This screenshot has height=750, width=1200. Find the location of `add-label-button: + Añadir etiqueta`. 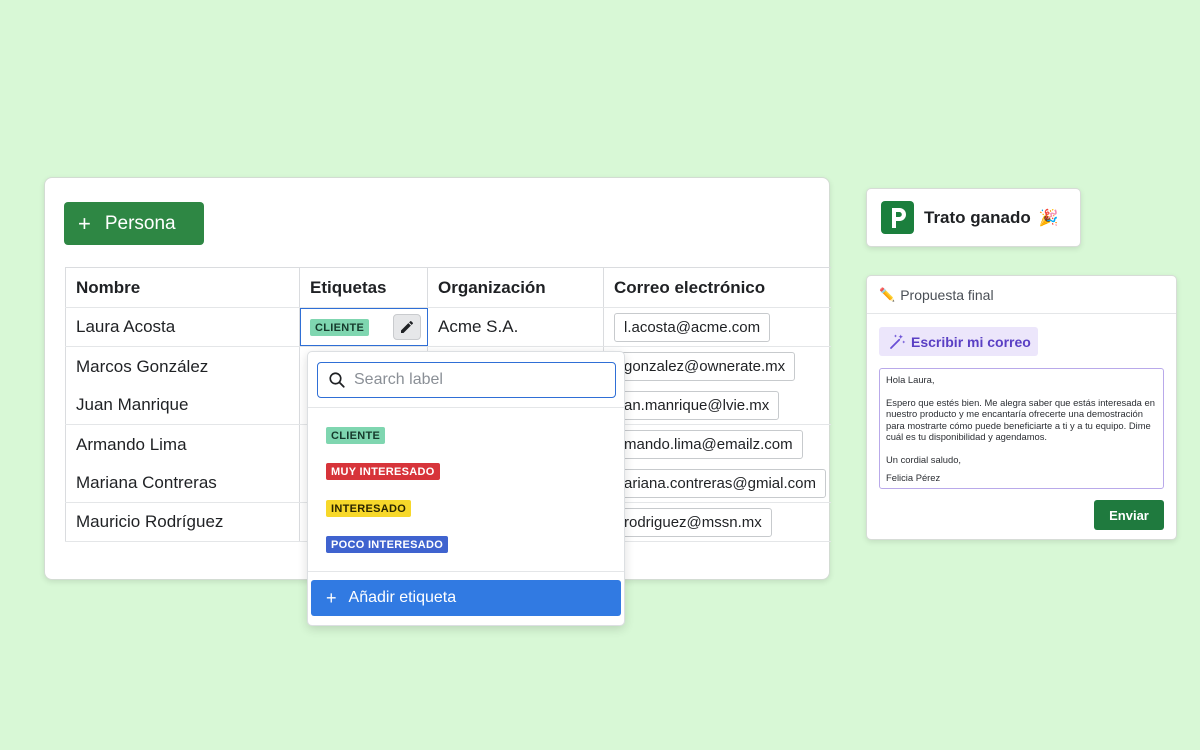

add-label-button: + Añadir etiqueta is located at coordinates (466, 598).